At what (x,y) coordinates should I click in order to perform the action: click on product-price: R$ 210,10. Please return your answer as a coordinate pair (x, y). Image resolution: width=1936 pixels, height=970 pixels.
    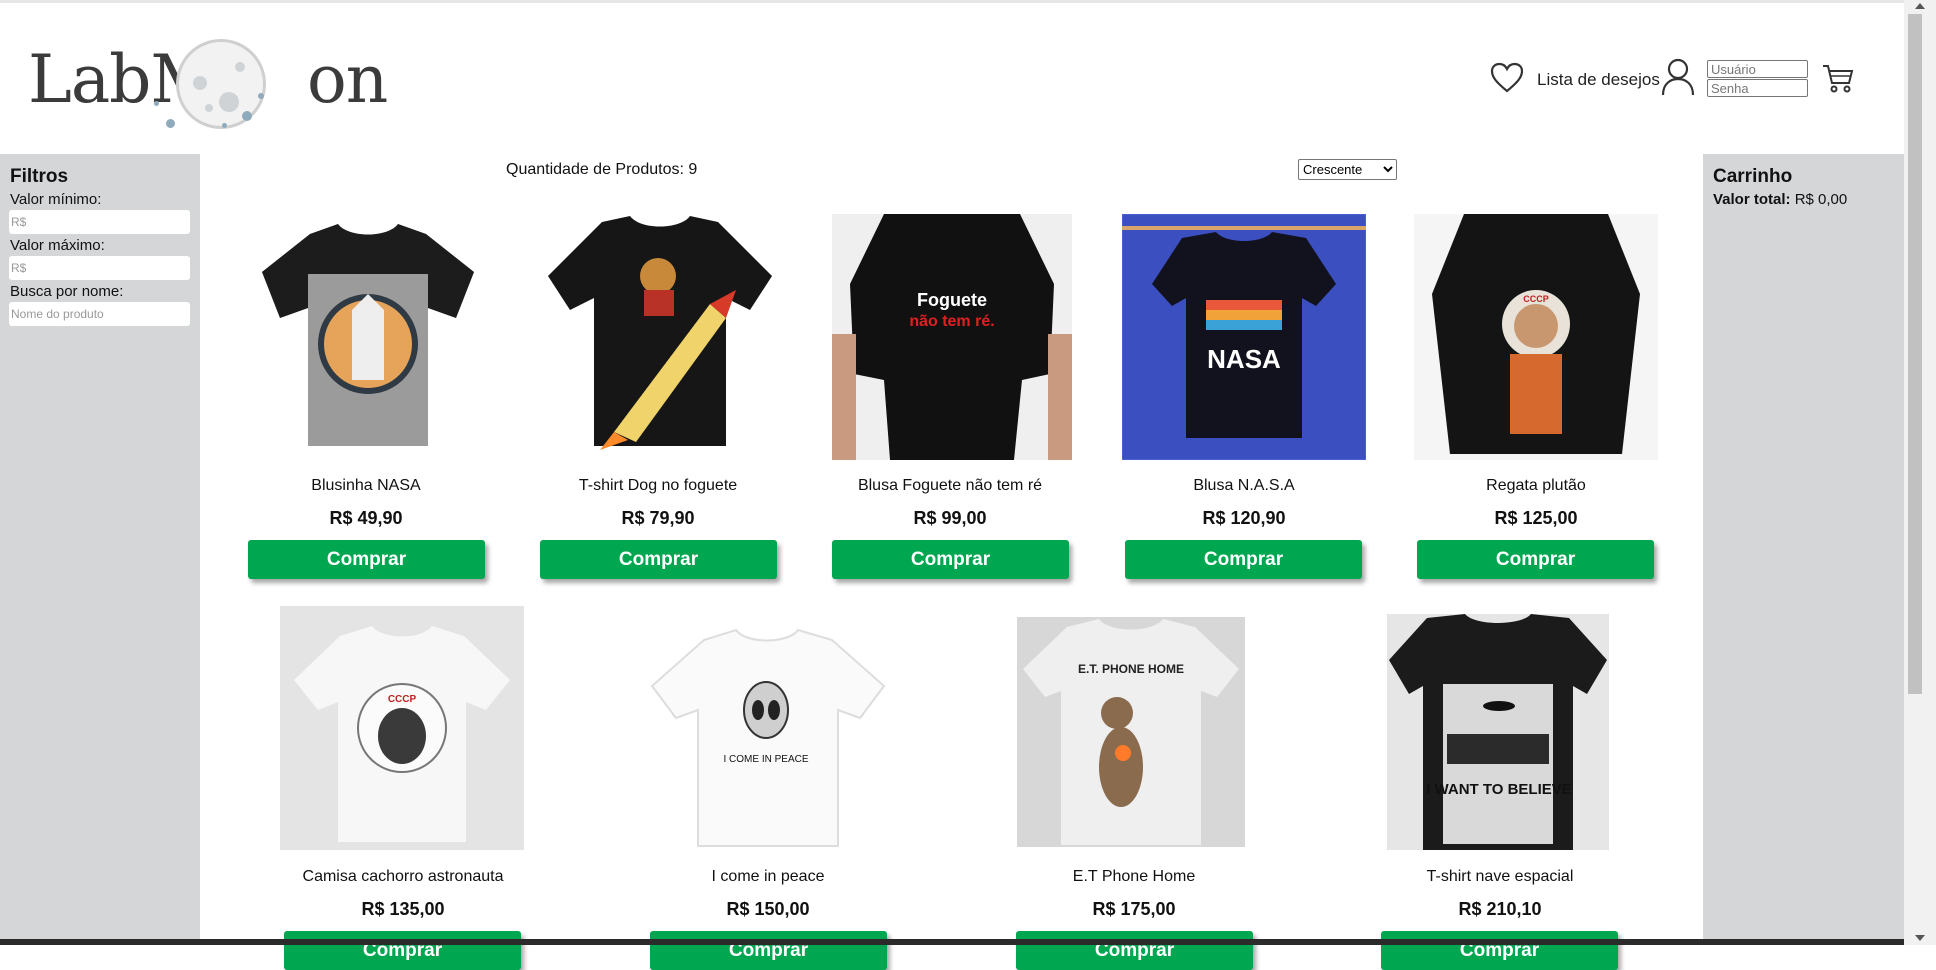
    Looking at the image, I should click on (1500, 909).